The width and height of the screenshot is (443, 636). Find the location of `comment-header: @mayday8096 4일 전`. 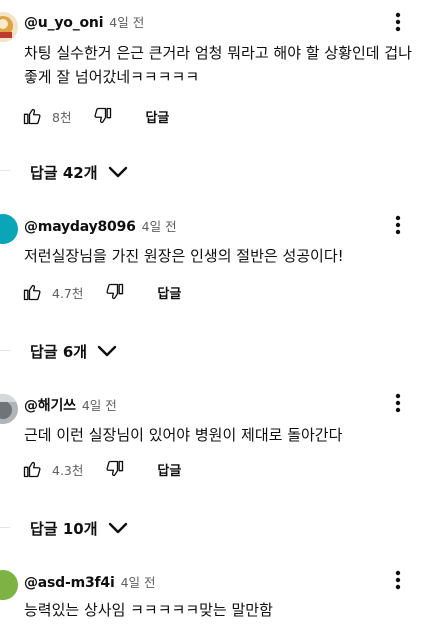

comment-header: @mayday8096 4일 전 is located at coordinates (100, 225).